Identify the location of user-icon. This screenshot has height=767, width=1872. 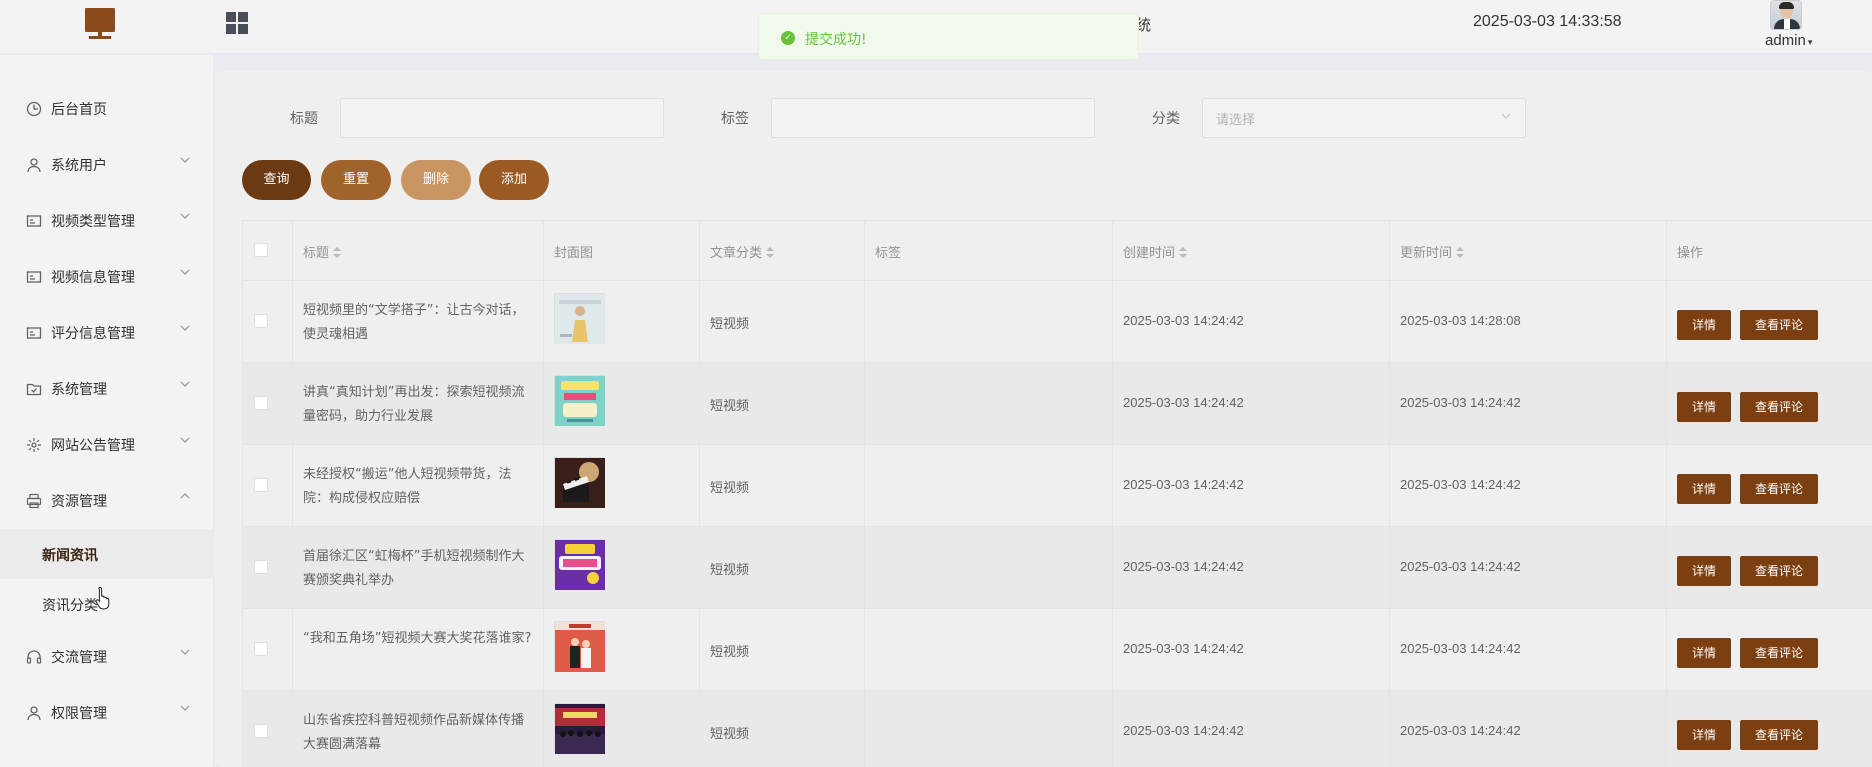
(34, 713).